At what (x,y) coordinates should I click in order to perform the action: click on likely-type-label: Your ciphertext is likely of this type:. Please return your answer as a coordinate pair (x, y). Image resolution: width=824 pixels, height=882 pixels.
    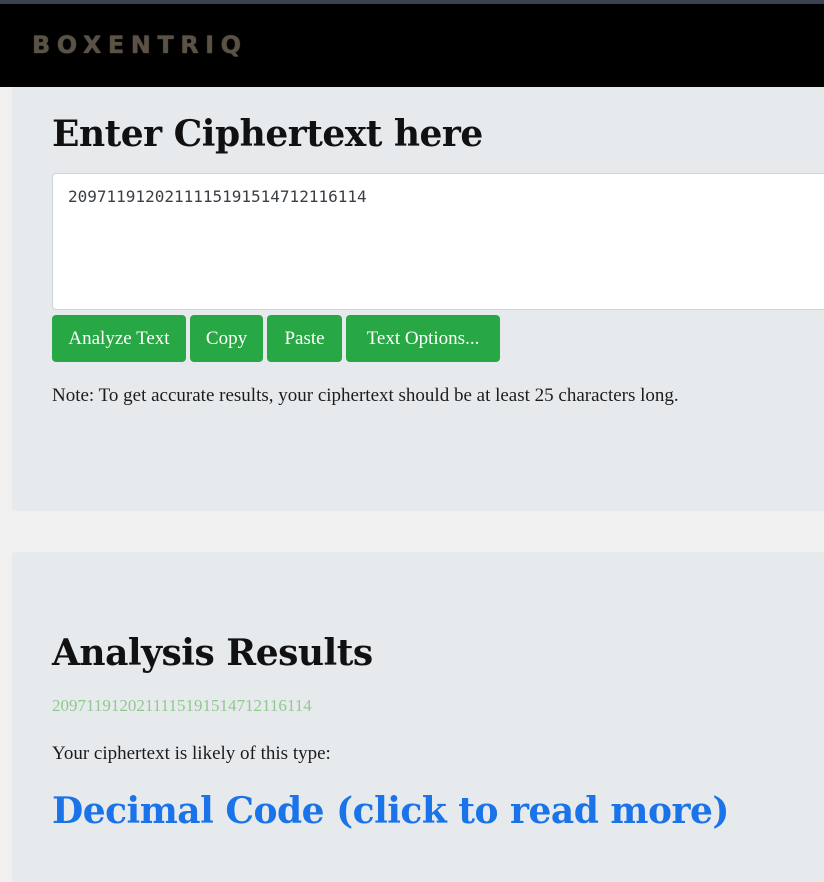
    Looking at the image, I should click on (191, 753).